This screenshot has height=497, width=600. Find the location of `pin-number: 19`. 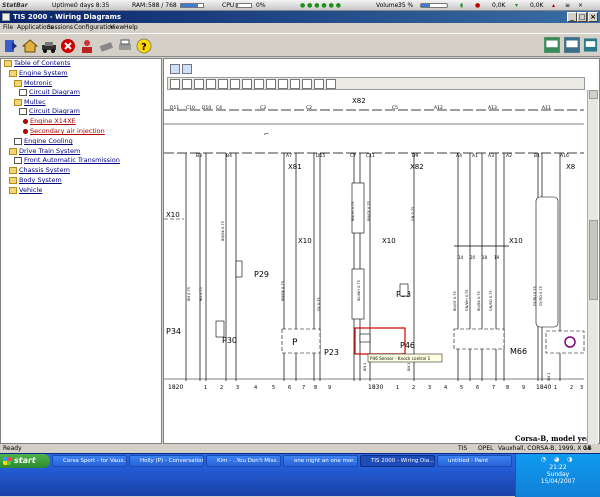

pin-number: 19 is located at coordinates (497, 257).